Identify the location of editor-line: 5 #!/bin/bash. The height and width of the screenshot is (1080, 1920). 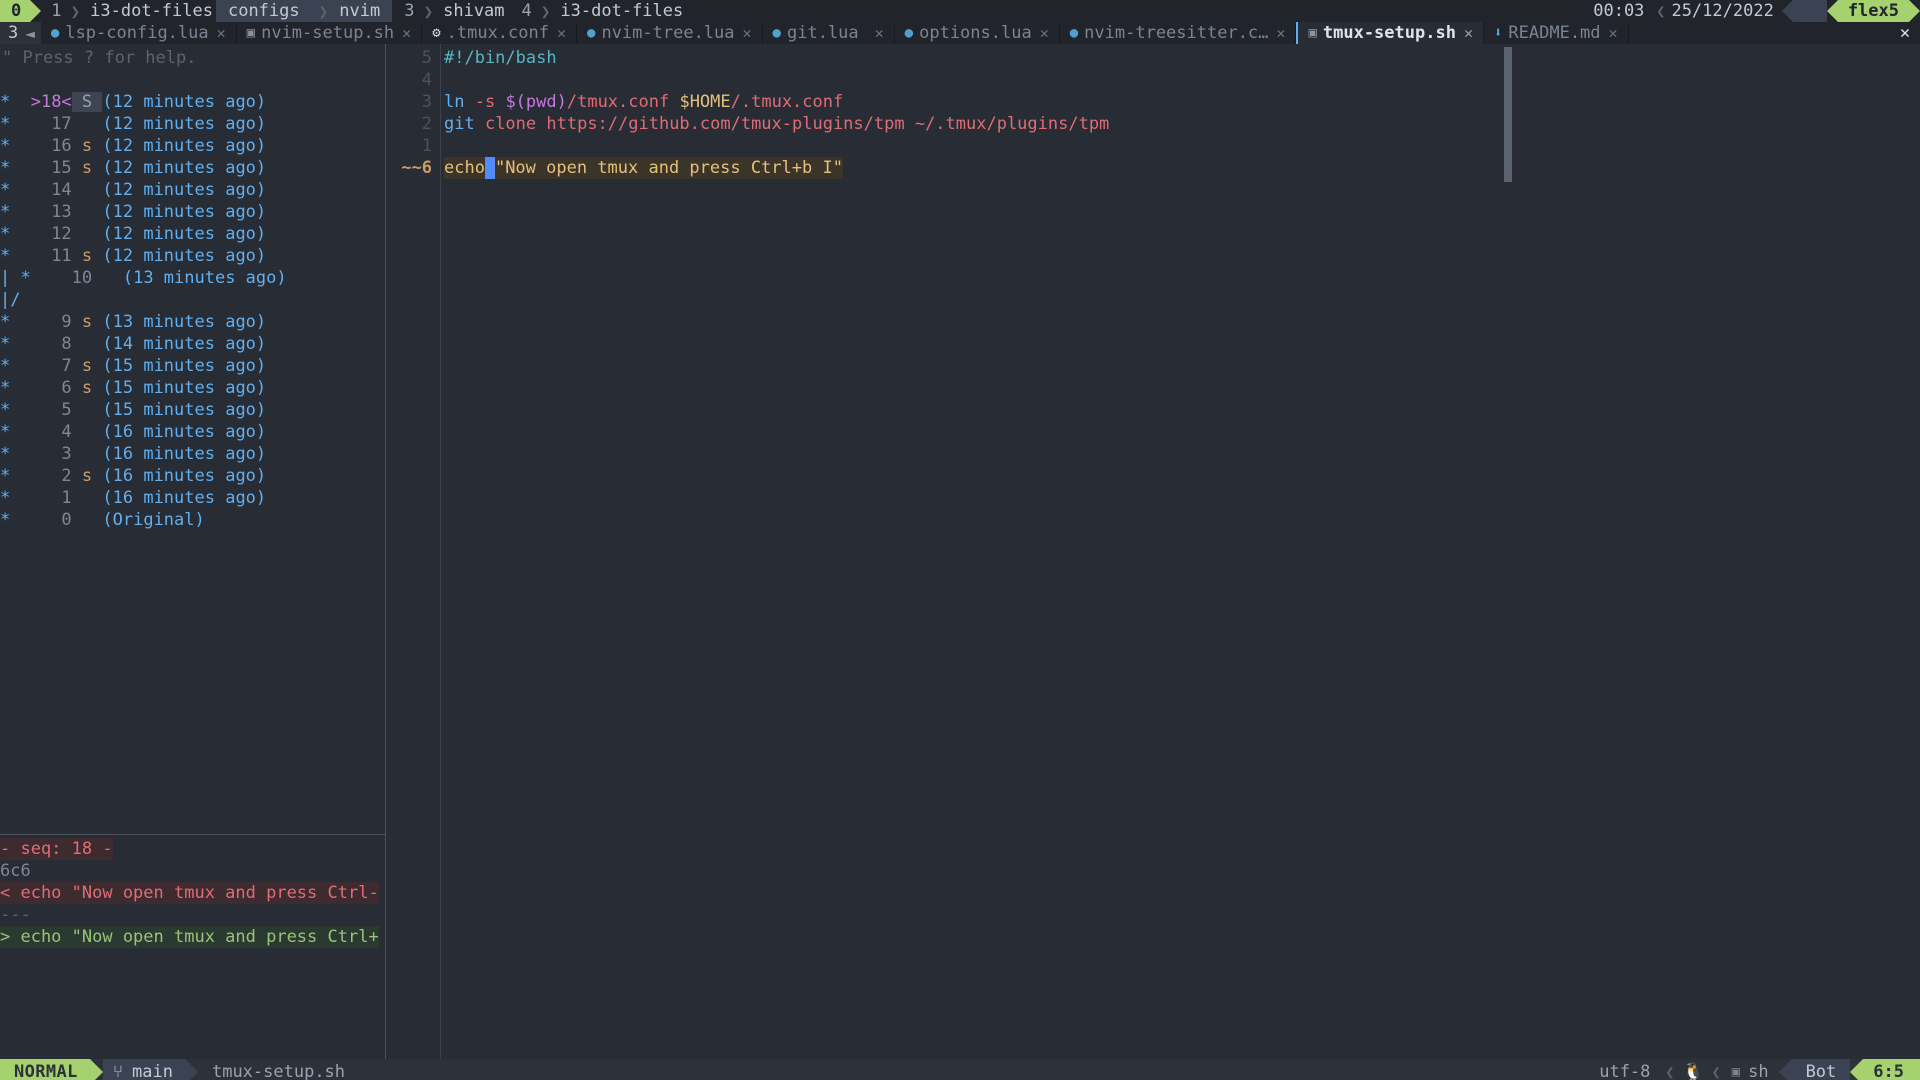
(1153, 58).